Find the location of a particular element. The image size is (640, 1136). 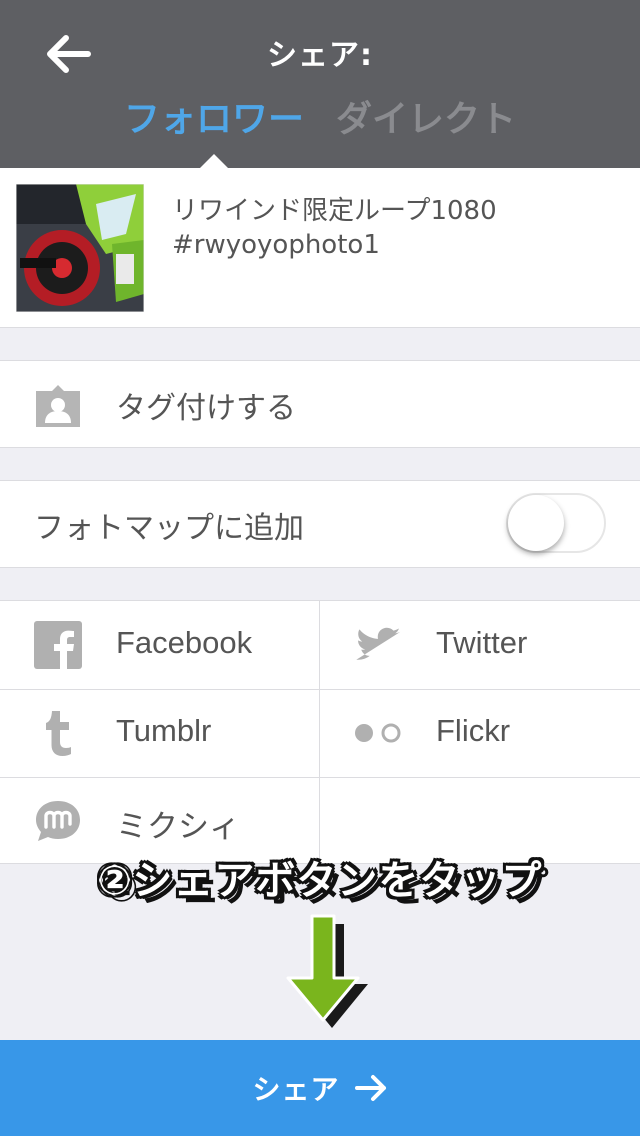

instruction-annotation: ②シェアボタンをタップ is located at coordinates (320, 881).